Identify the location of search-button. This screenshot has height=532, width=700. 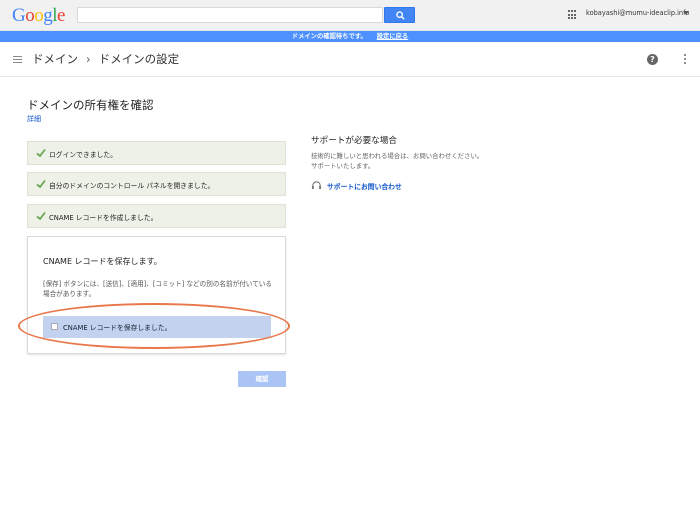
(399, 15).